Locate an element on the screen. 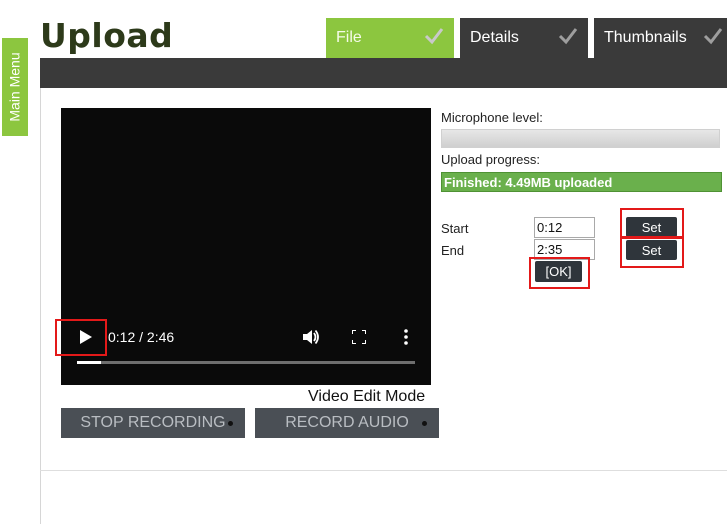 This screenshot has height=524, width=727. fullscreen-icon is located at coordinates (359, 337).